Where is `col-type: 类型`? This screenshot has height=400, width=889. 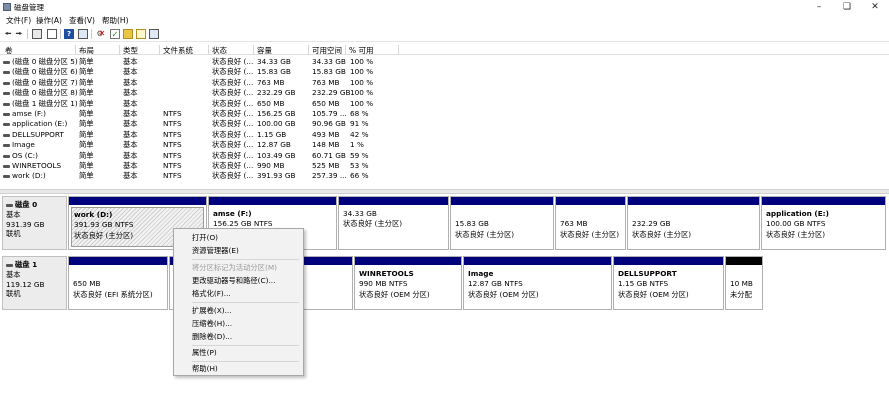
col-type: 类型 is located at coordinates (140, 50).